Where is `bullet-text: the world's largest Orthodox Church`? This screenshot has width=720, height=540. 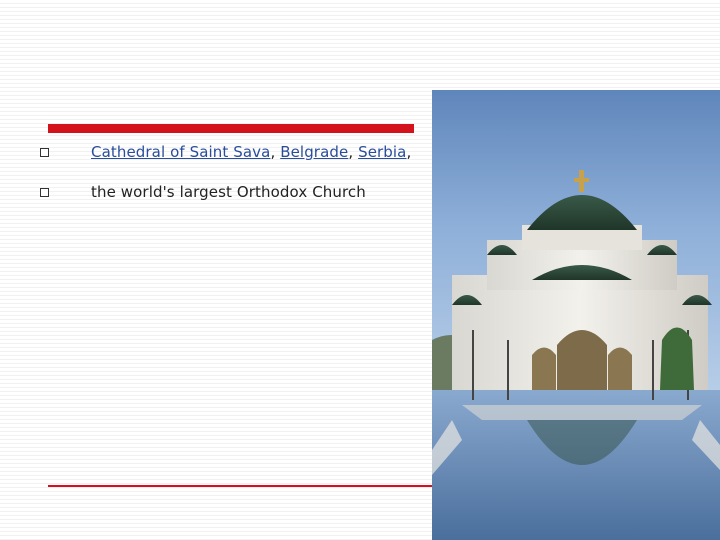 bullet-text: the world's largest Orthodox Church is located at coordinates (228, 192).